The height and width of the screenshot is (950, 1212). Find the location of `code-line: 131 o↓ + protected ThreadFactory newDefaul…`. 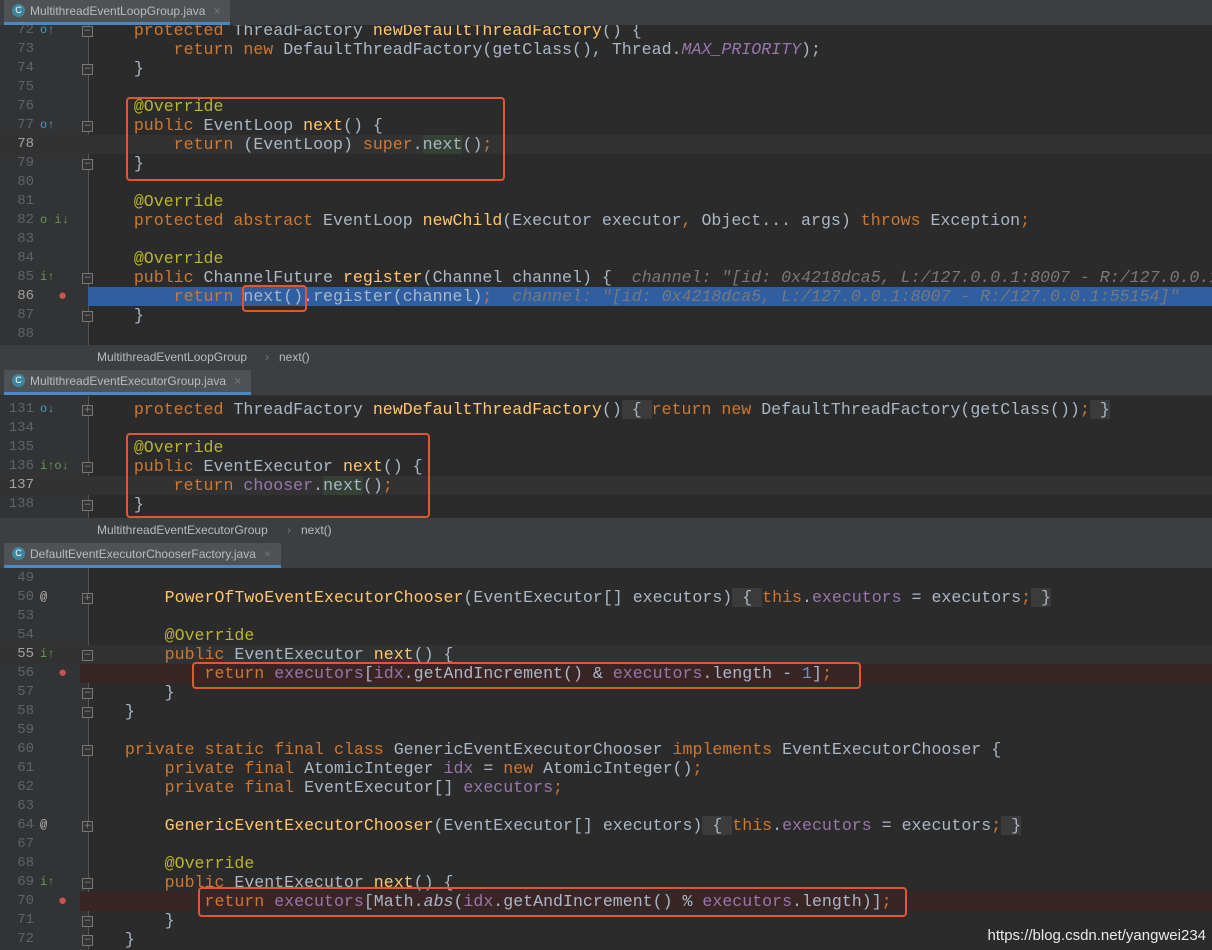

code-line: 131 o↓ + protected ThreadFactory newDefaul… is located at coordinates (606, 409).